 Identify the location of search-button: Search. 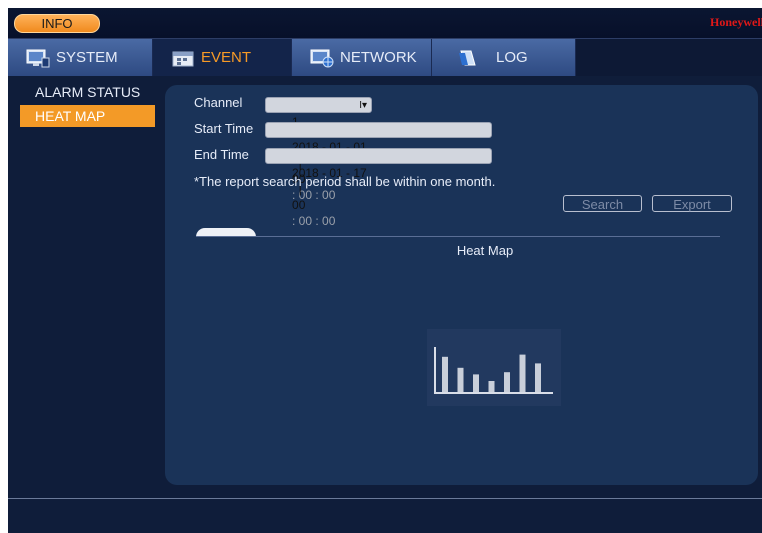
(602, 203).